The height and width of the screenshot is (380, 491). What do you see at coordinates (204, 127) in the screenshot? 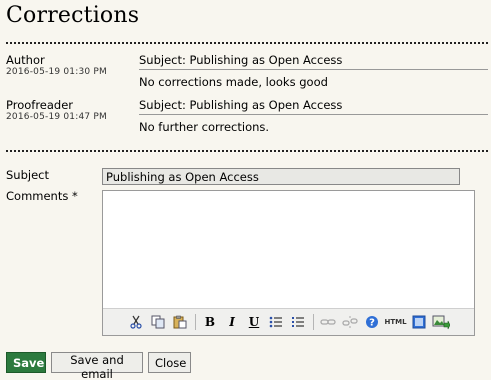
I see `entry-body: No further corrections.` at bounding box center [204, 127].